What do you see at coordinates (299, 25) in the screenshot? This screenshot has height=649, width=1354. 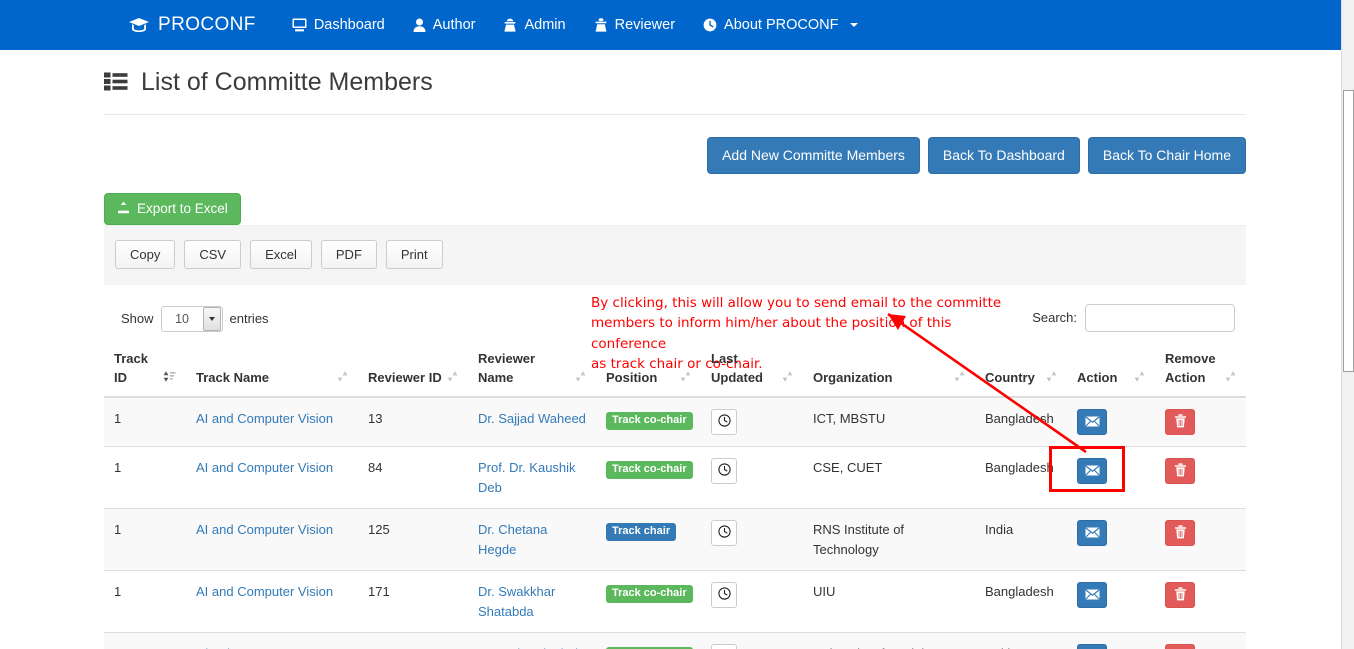 I see `desktop-icon` at bounding box center [299, 25].